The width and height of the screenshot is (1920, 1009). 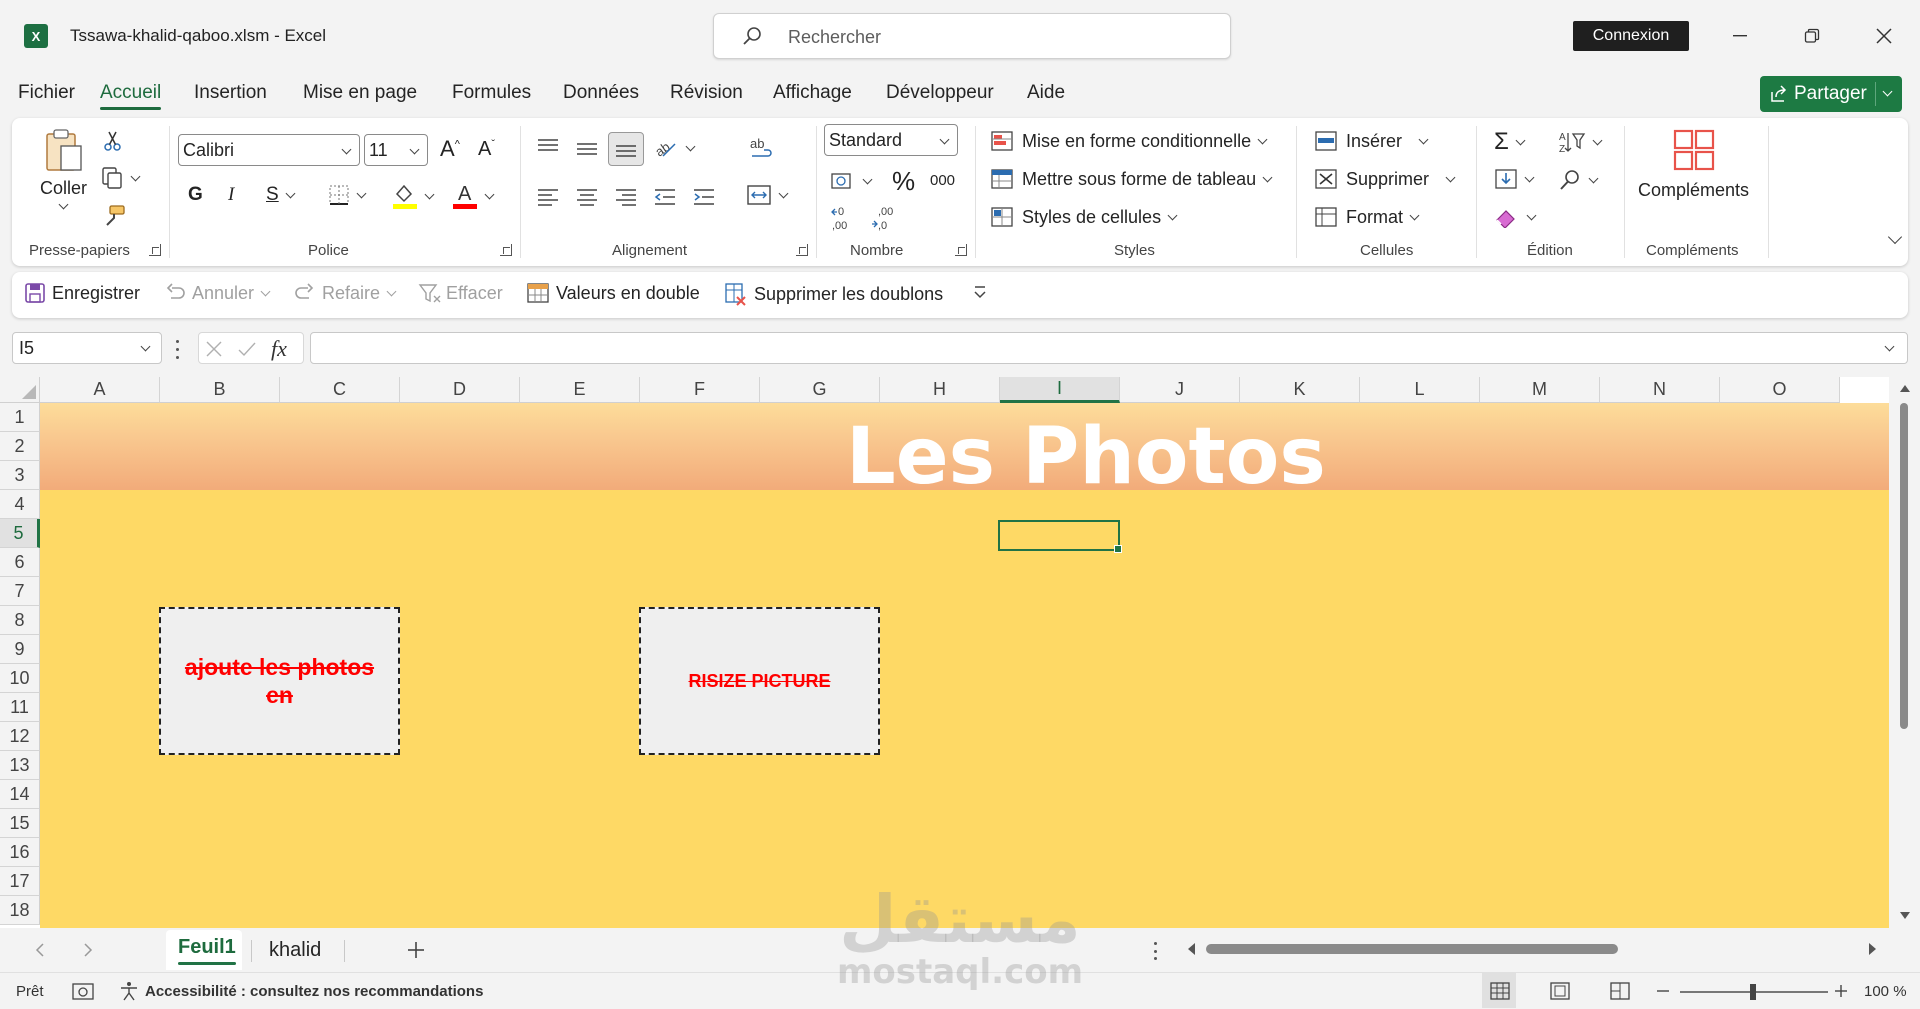 I want to click on fill-color-button, so click(x=413, y=196).